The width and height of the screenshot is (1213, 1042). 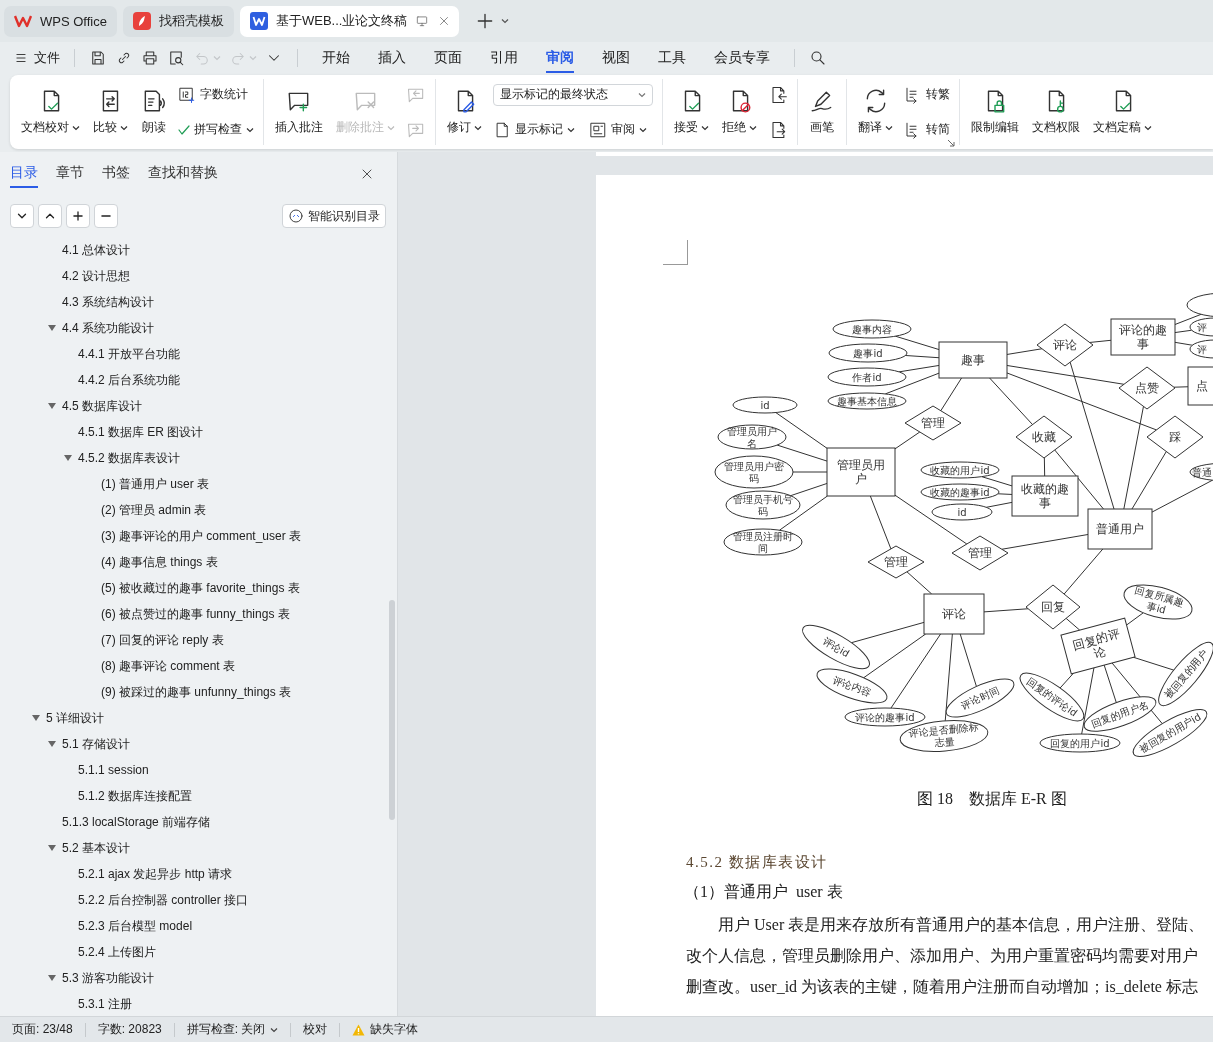 What do you see at coordinates (183, 174) in the screenshot?
I see `sidebar-tab: 查找和替换` at bounding box center [183, 174].